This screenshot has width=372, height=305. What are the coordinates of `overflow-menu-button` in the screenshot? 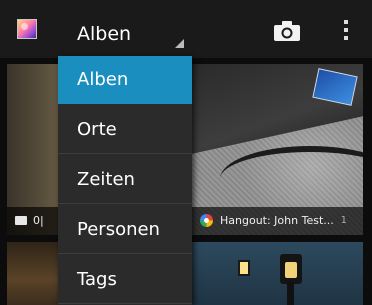 It's located at (346, 32).